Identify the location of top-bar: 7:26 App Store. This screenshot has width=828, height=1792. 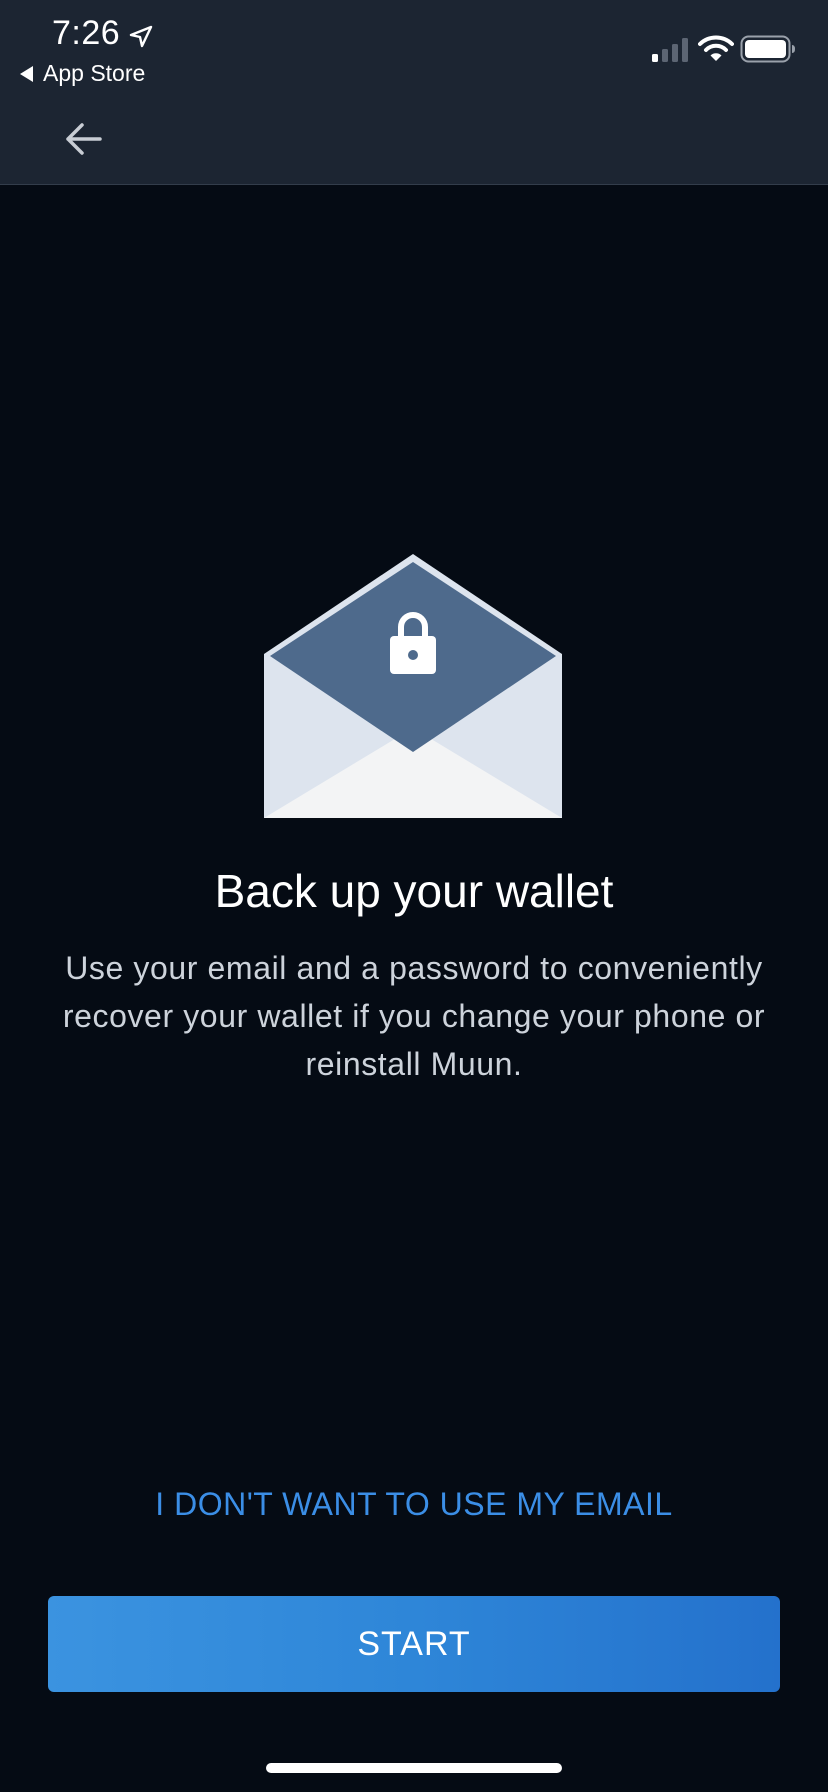
(414, 92).